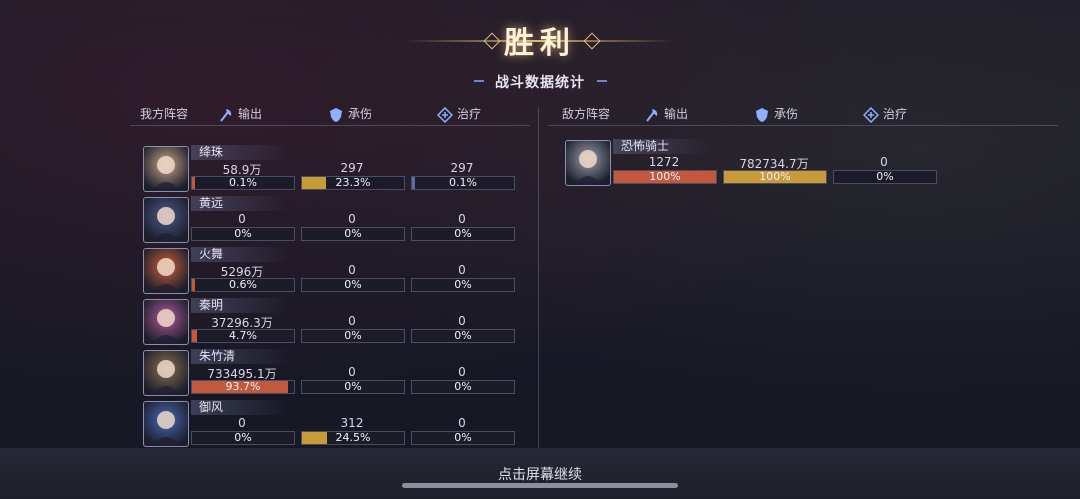 Image resolution: width=1080 pixels, height=499 pixels. I want to click on team-divider, so click(538, 278).